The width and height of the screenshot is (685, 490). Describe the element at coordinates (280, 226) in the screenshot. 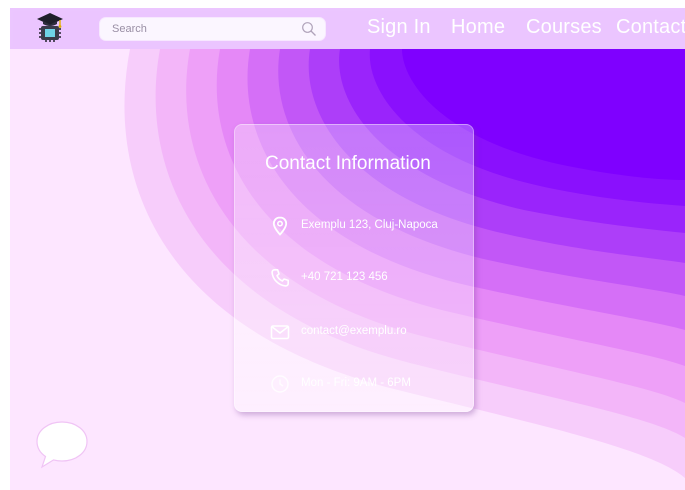

I see `location-pin-icon` at that location.